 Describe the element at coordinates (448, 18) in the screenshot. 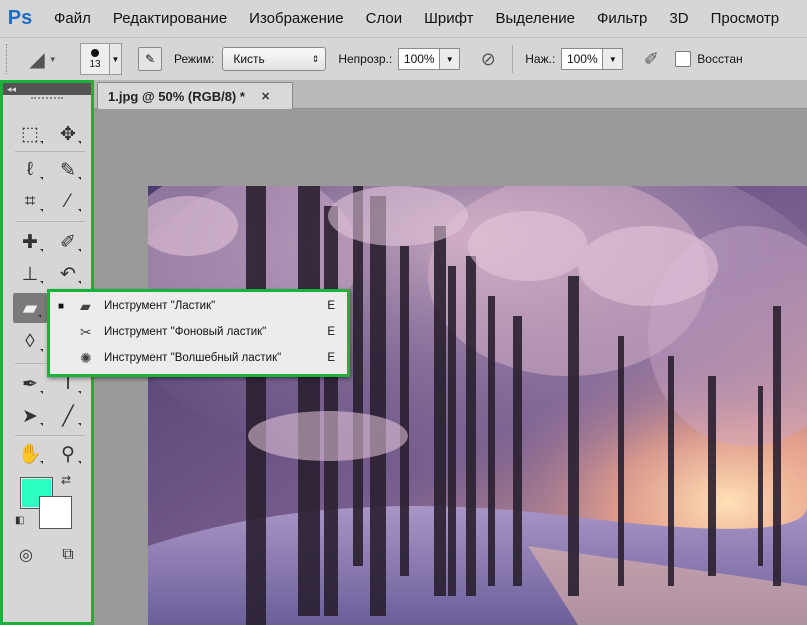

I see `menu-type: Шрифт` at that location.